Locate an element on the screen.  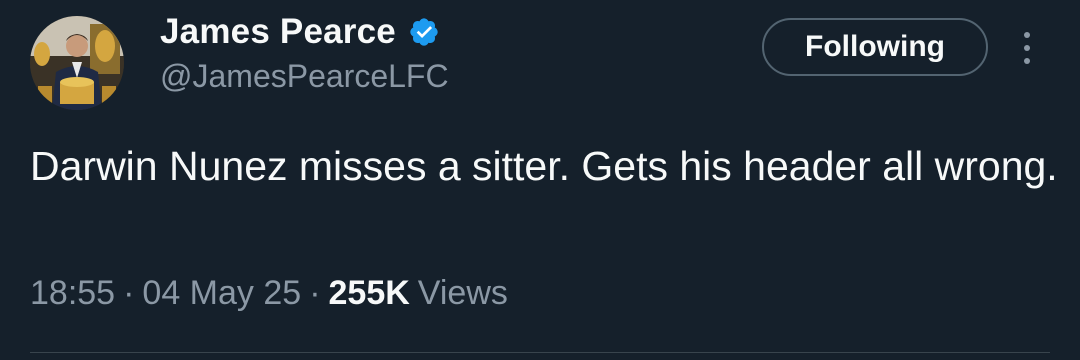
author-display-name: James Pearce is located at coordinates (278, 32).